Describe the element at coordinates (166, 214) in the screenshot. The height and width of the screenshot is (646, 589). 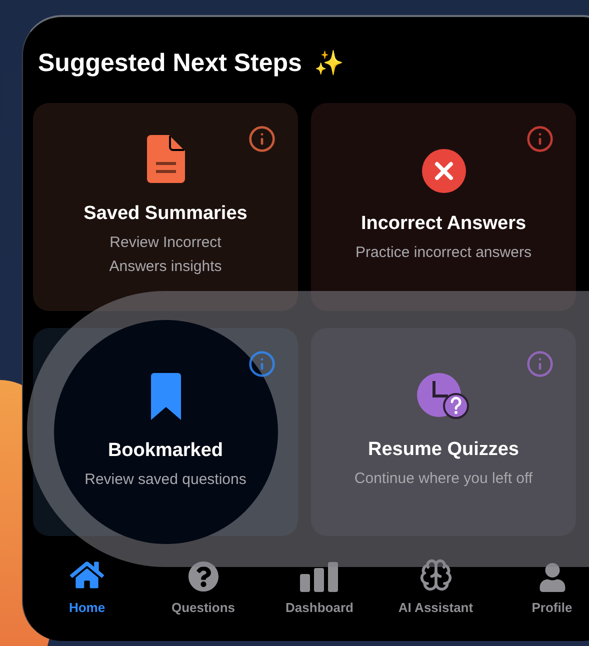
I see `card-title: Saved Summaries` at that location.